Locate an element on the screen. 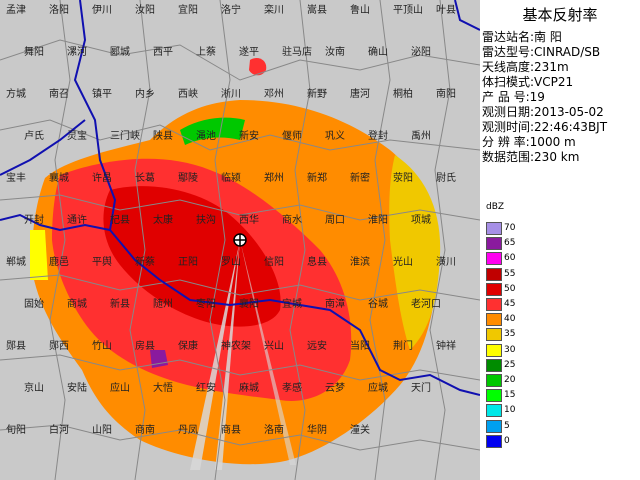  place-label: 新蔡 is located at coordinates (145, 262).